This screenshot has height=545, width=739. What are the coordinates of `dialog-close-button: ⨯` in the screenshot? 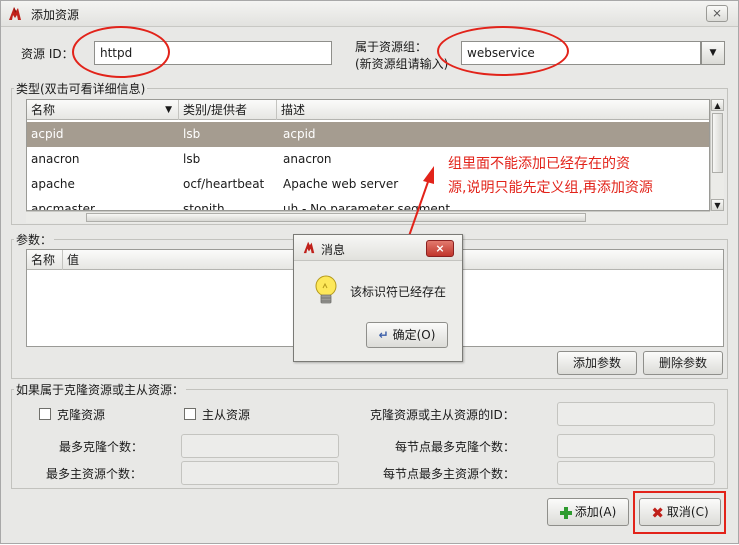 It's located at (440, 248).